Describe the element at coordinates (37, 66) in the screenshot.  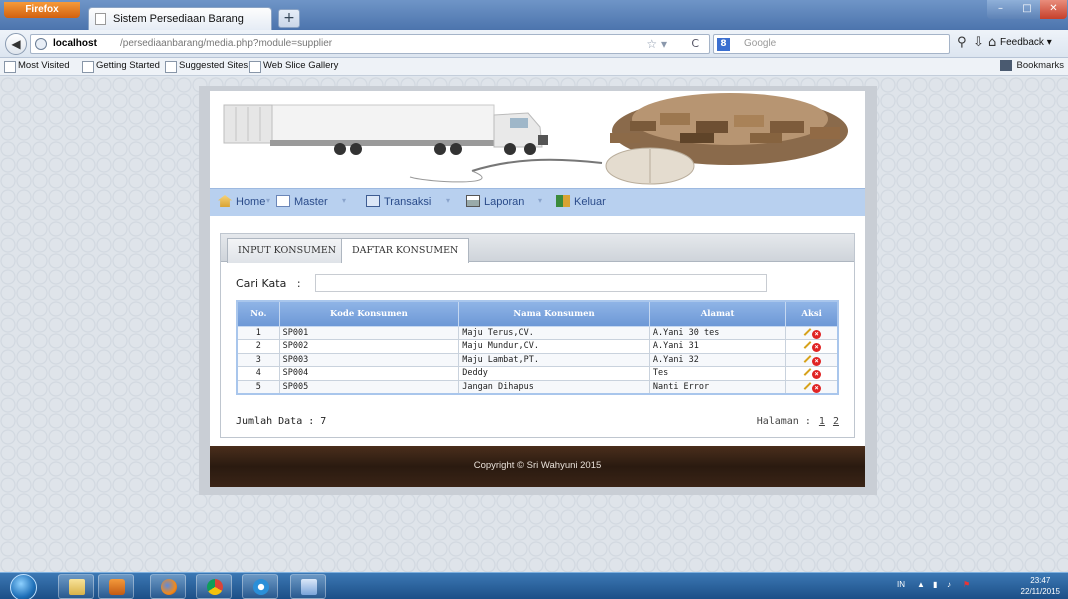
I see `bookmark-most-visited: Most Visited` at that location.